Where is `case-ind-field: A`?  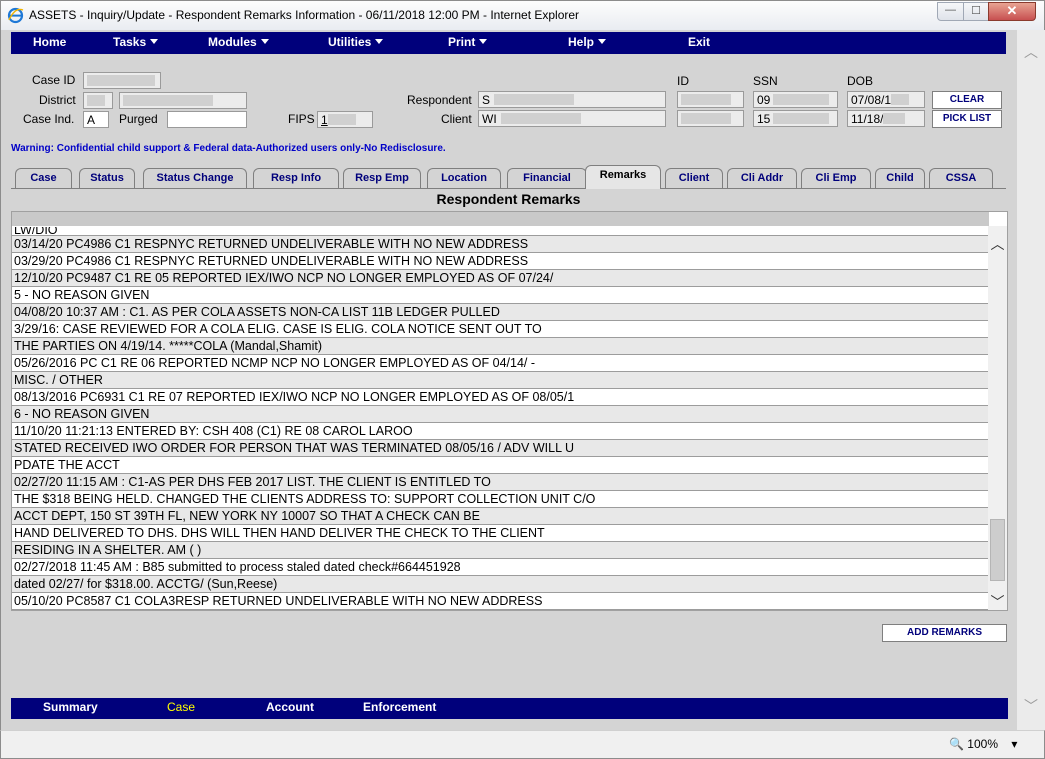 case-ind-field: A is located at coordinates (96, 119).